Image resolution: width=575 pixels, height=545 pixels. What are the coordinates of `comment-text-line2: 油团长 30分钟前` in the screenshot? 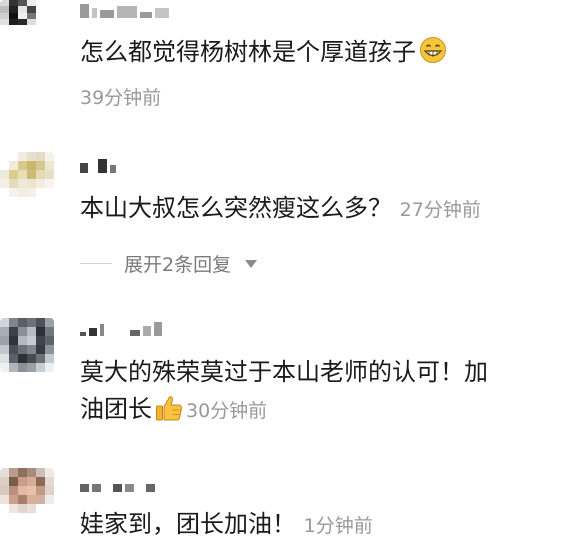 It's located at (173, 410).